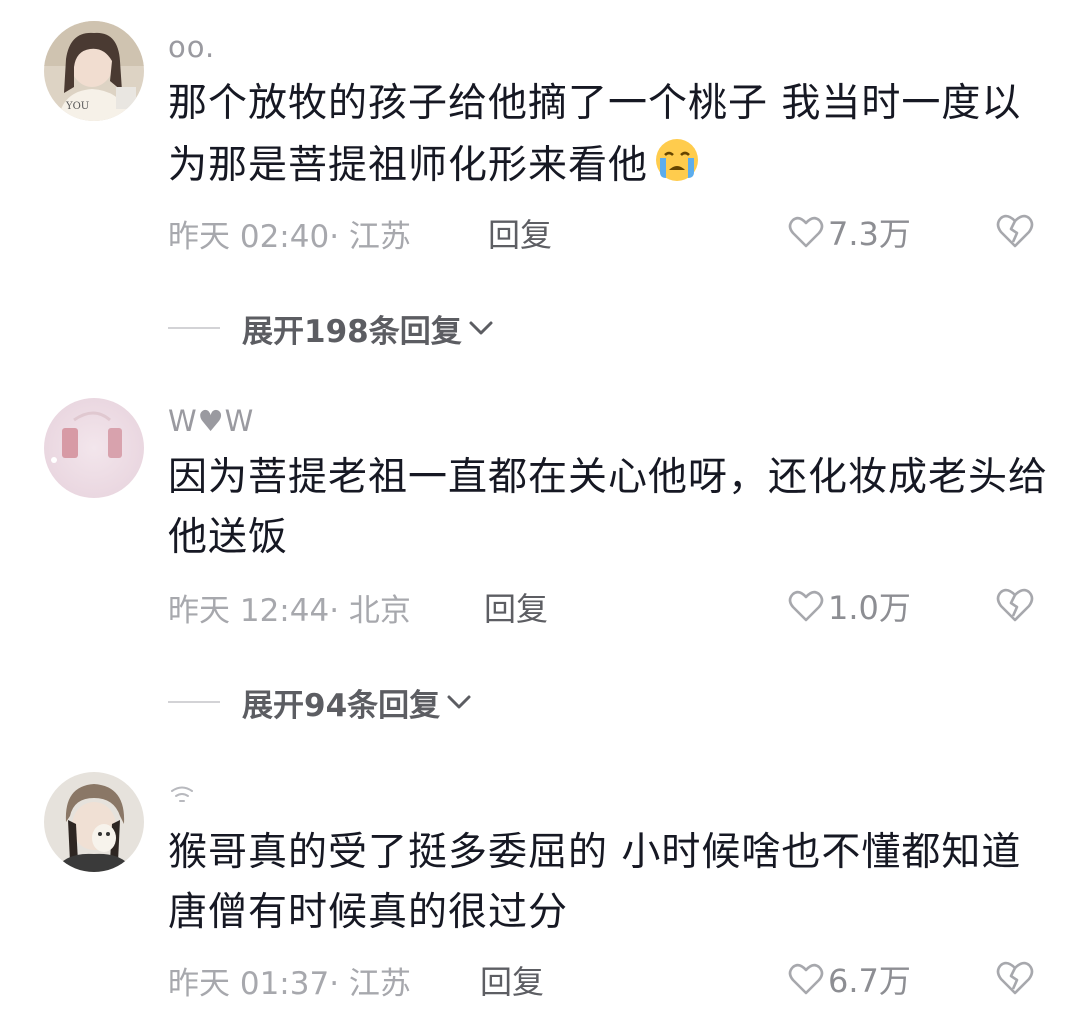 The height and width of the screenshot is (1023, 1080). I want to click on comment-time: 昨天 12:44, so click(249, 611).